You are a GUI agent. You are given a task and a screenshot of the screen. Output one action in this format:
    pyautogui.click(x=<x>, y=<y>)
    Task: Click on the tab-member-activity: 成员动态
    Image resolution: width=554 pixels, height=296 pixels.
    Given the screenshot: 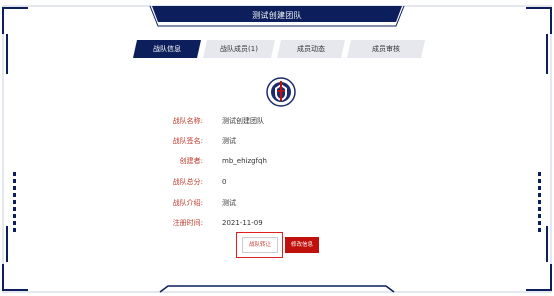 What is the action you would take?
    pyautogui.click(x=311, y=49)
    